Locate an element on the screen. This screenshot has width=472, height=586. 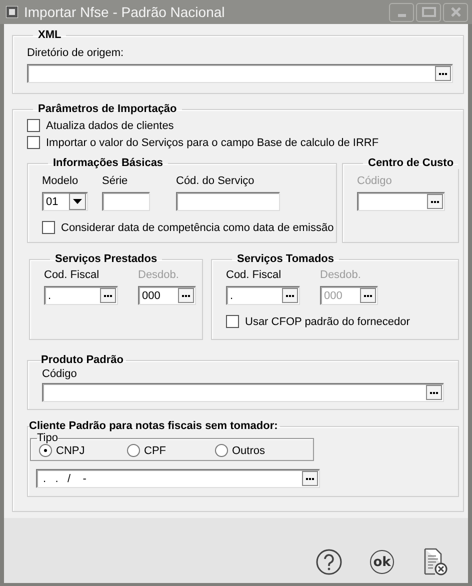
radio-label: Outros is located at coordinates (249, 450).